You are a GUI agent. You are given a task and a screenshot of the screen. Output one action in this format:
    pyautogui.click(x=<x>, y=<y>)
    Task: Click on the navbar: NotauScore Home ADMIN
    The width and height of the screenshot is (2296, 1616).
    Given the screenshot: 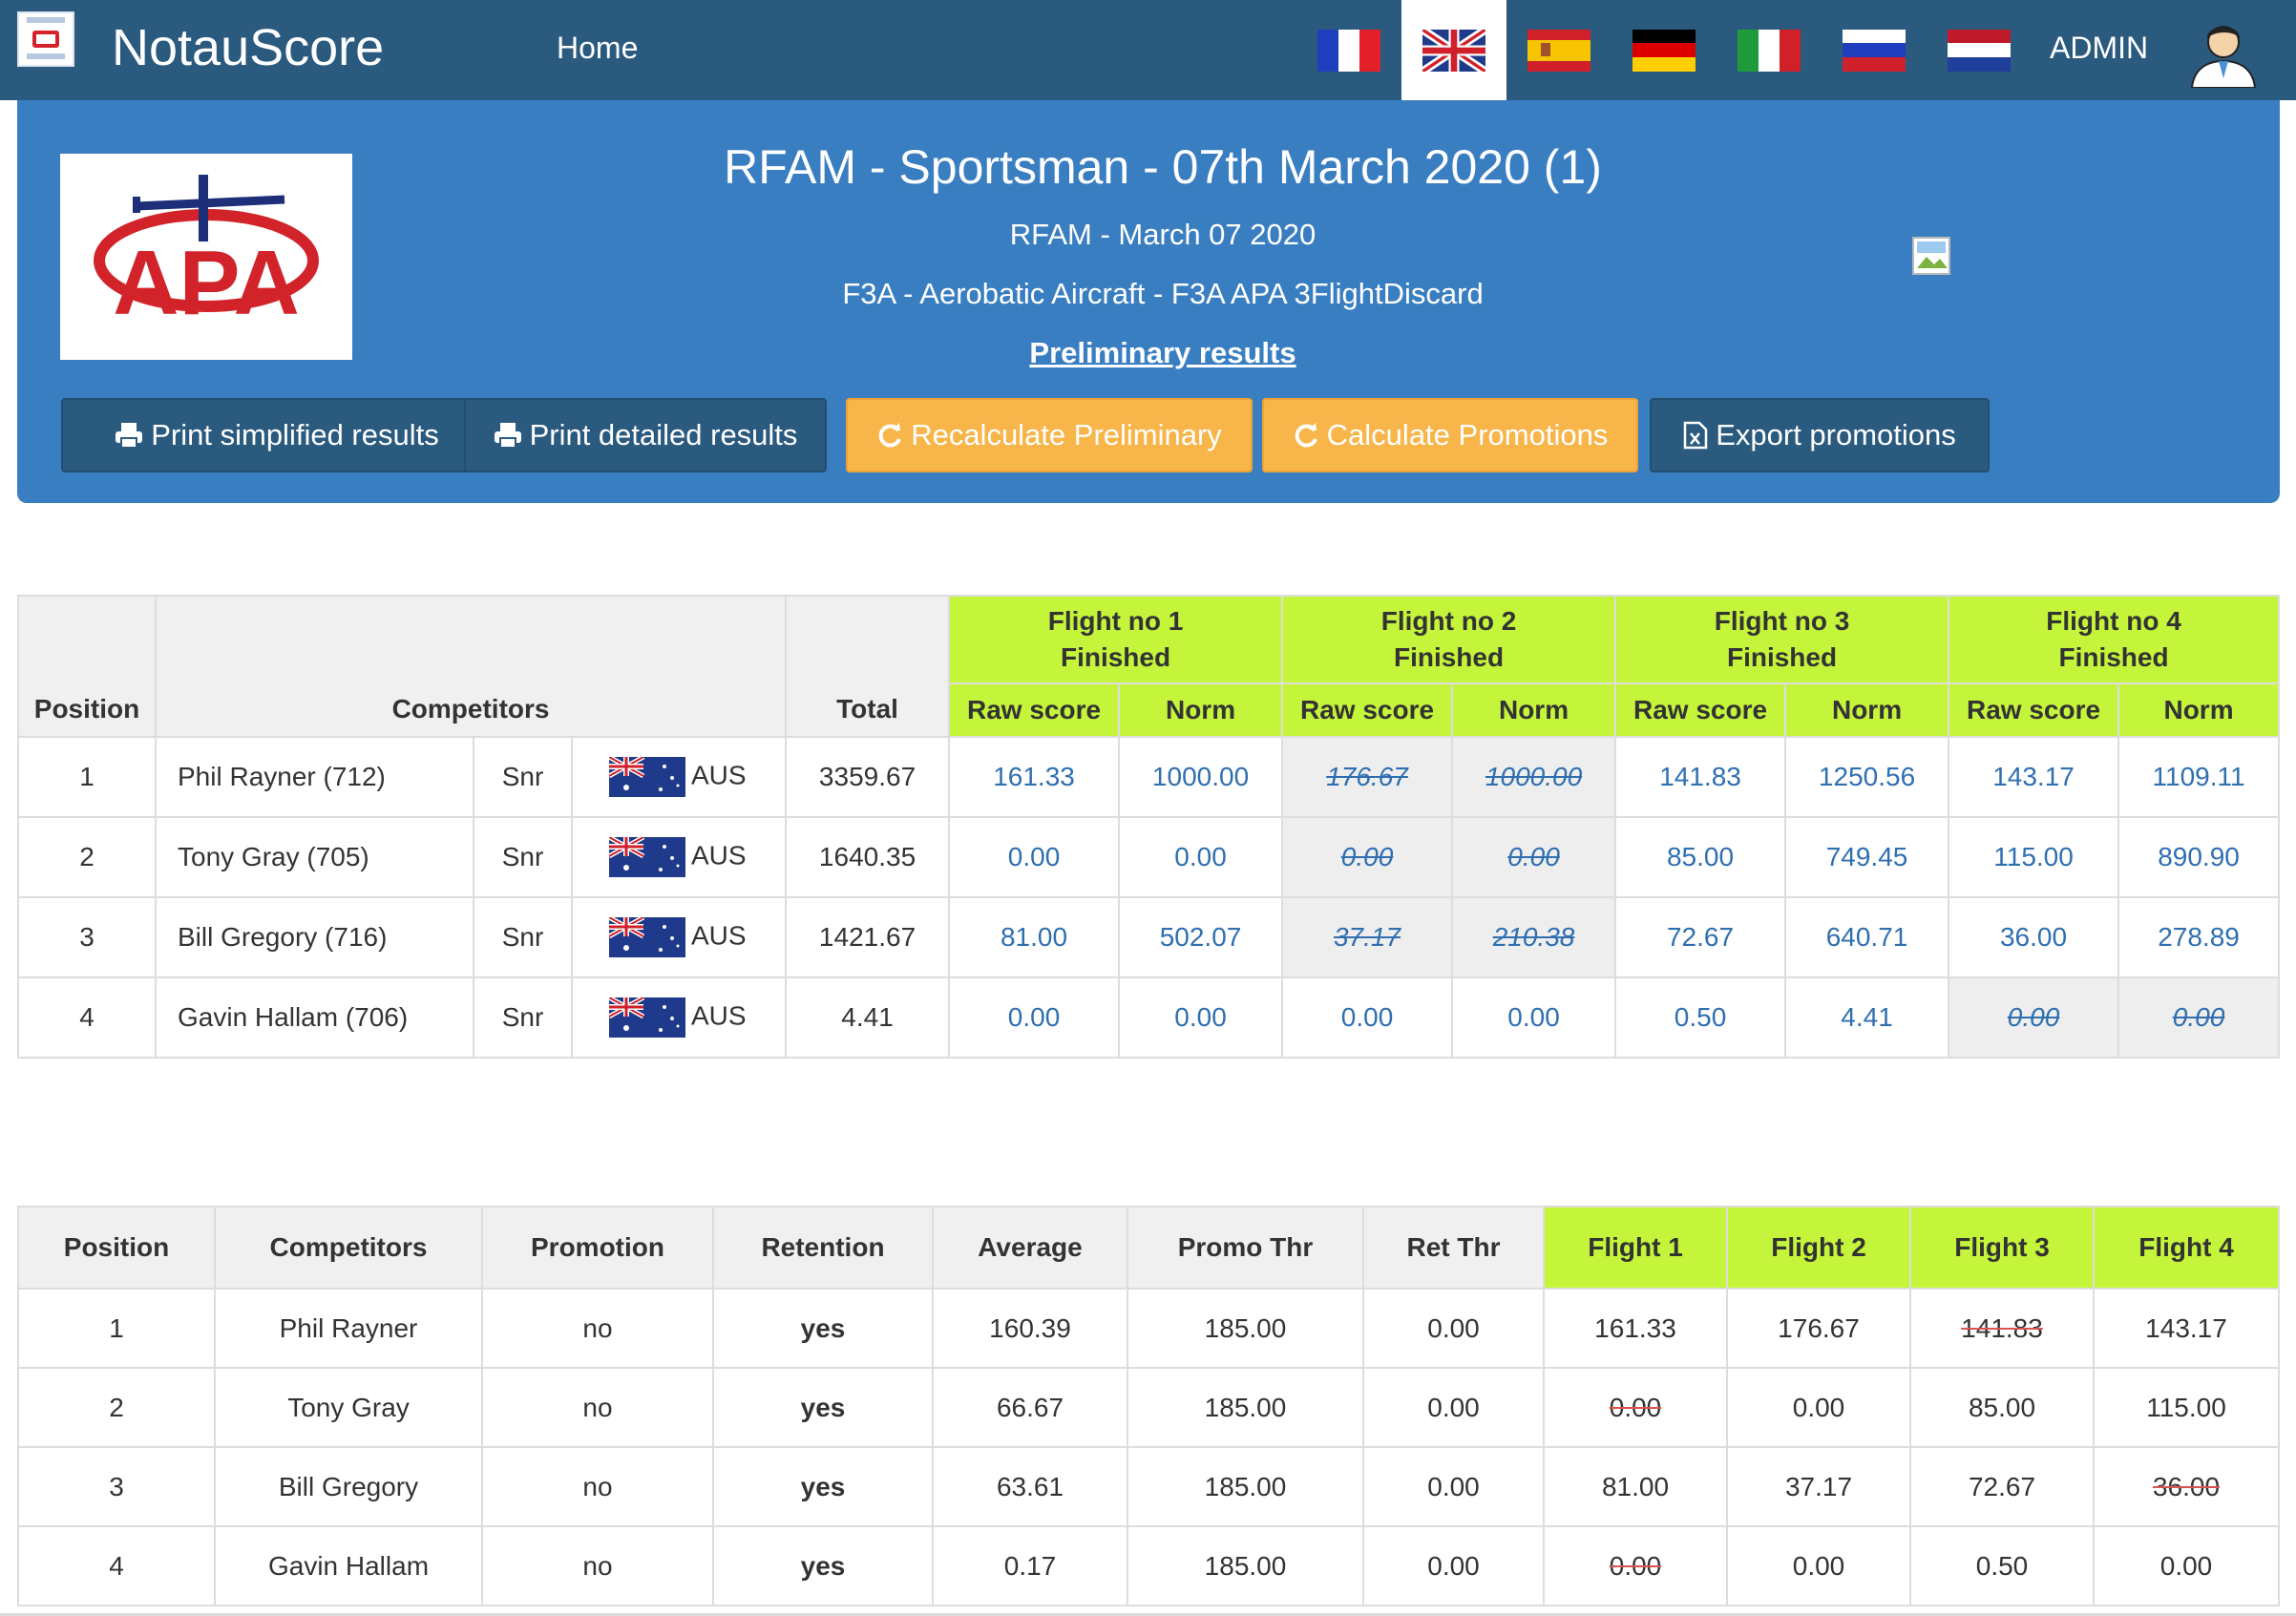 What is the action you would take?
    pyautogui.click(x=1148, y=50)
    